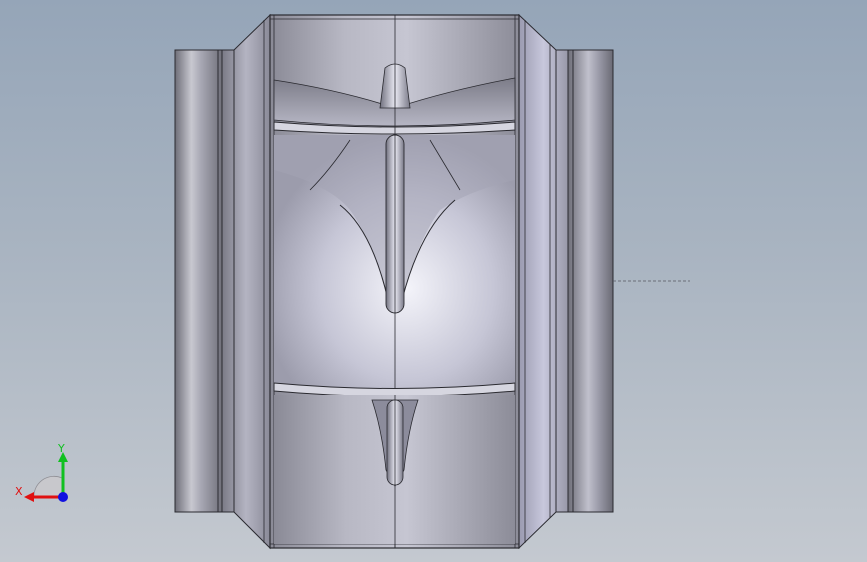 The width and height of the screenshot is (867, 562). Describe the element at coordinates (44, 474) in the screenshot. I see `coordinate-triad: X Y` at that location.